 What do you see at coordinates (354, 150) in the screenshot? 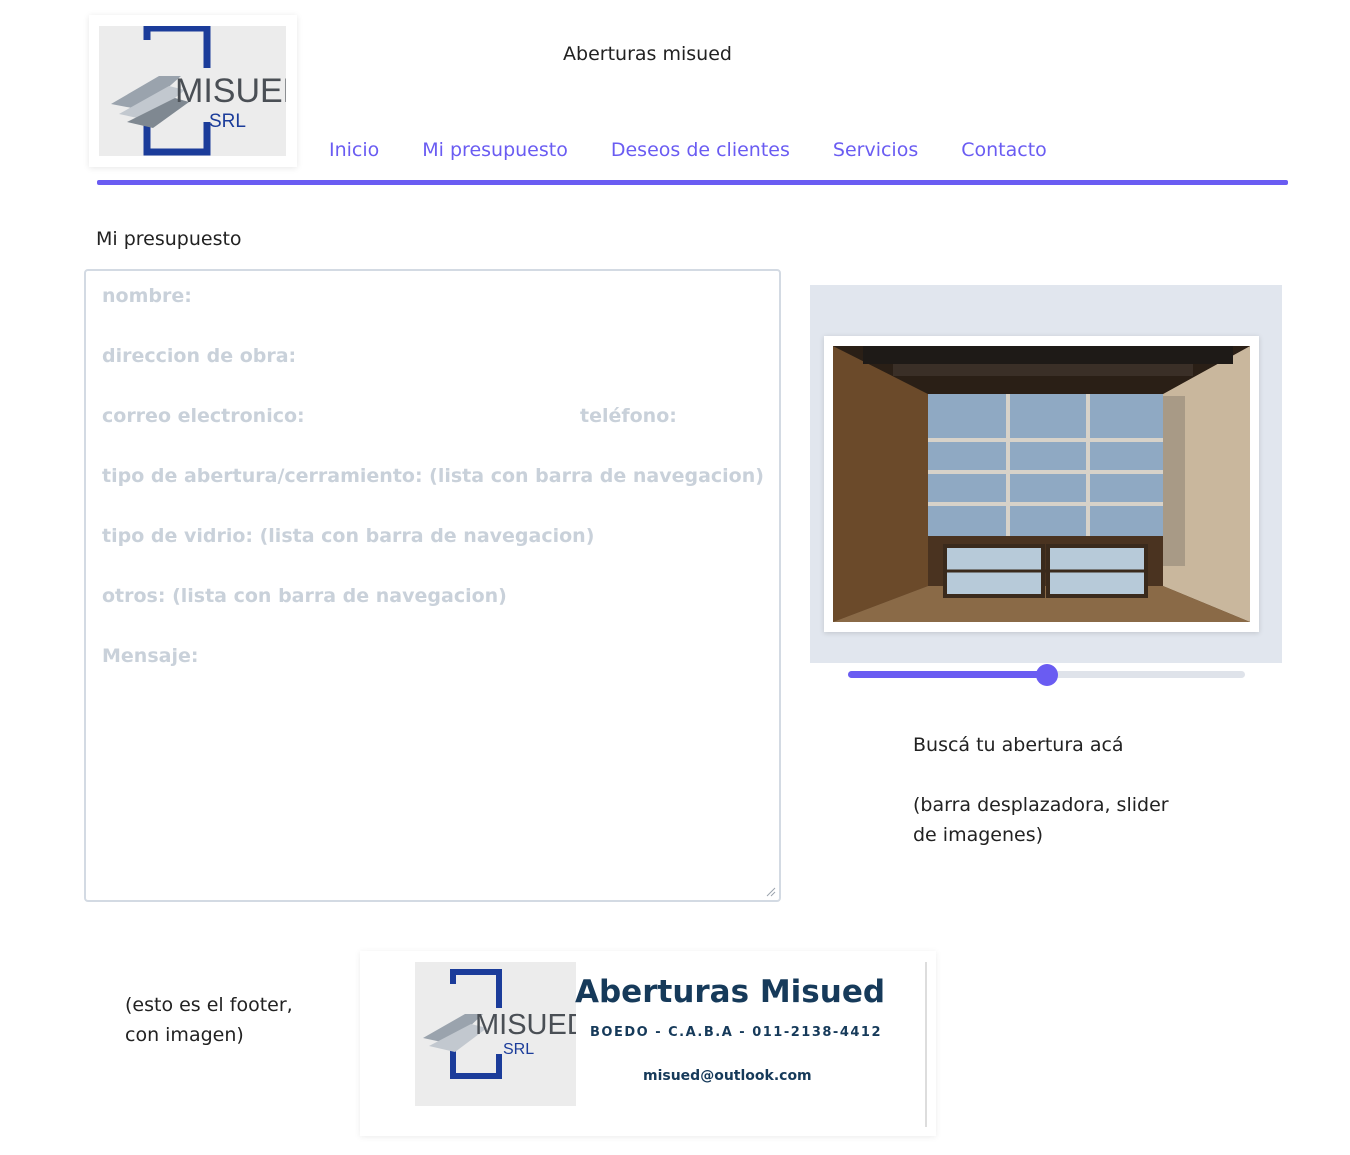
I see `nav-inicio: Inicio` at bounding box center [354, 150].